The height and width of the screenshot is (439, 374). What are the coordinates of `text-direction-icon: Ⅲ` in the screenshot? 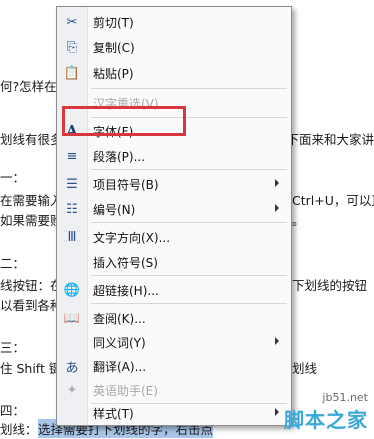 It's located at (72, 237).